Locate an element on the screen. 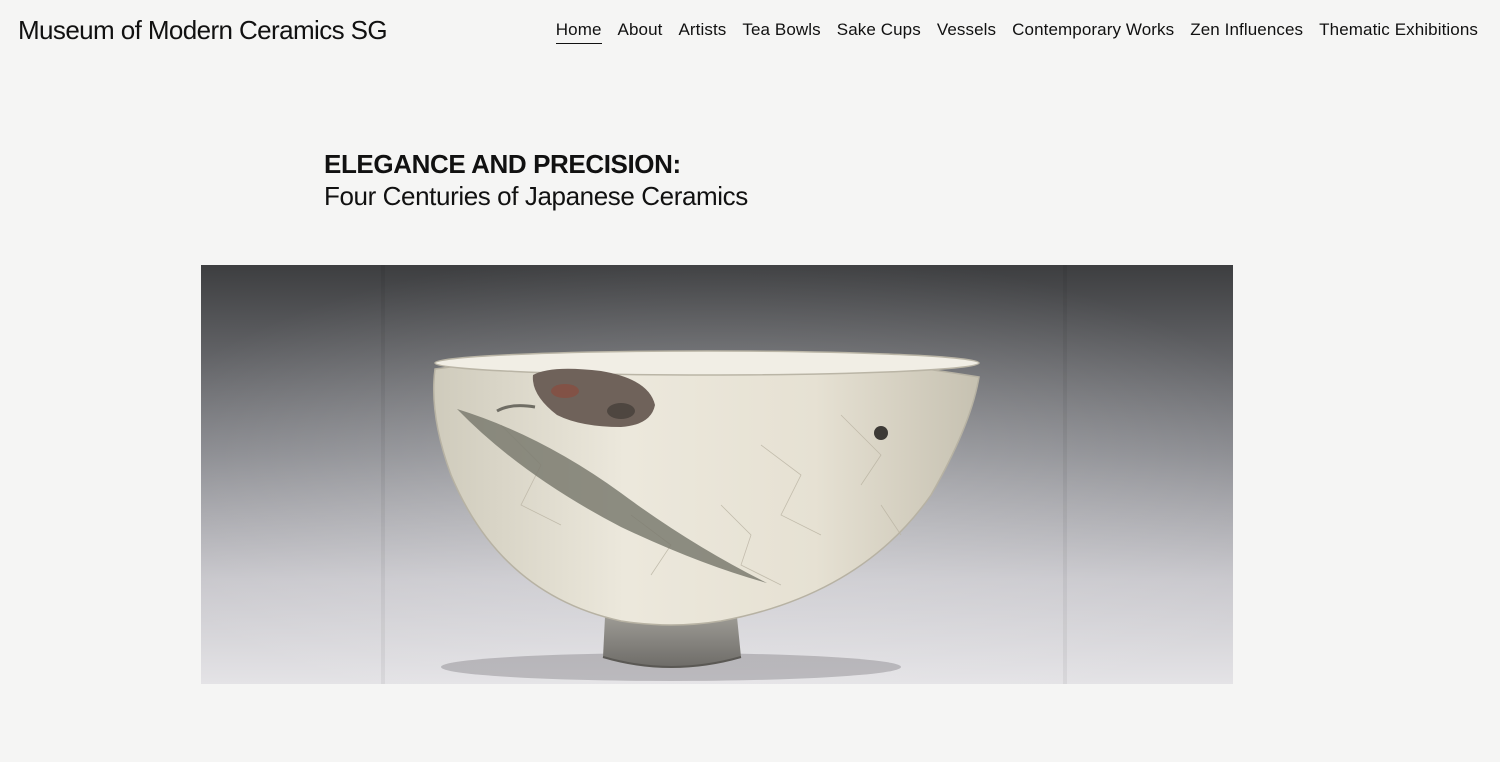  nav-link-zen-influences: Zen Influences is located at coordinates (1246, 32).